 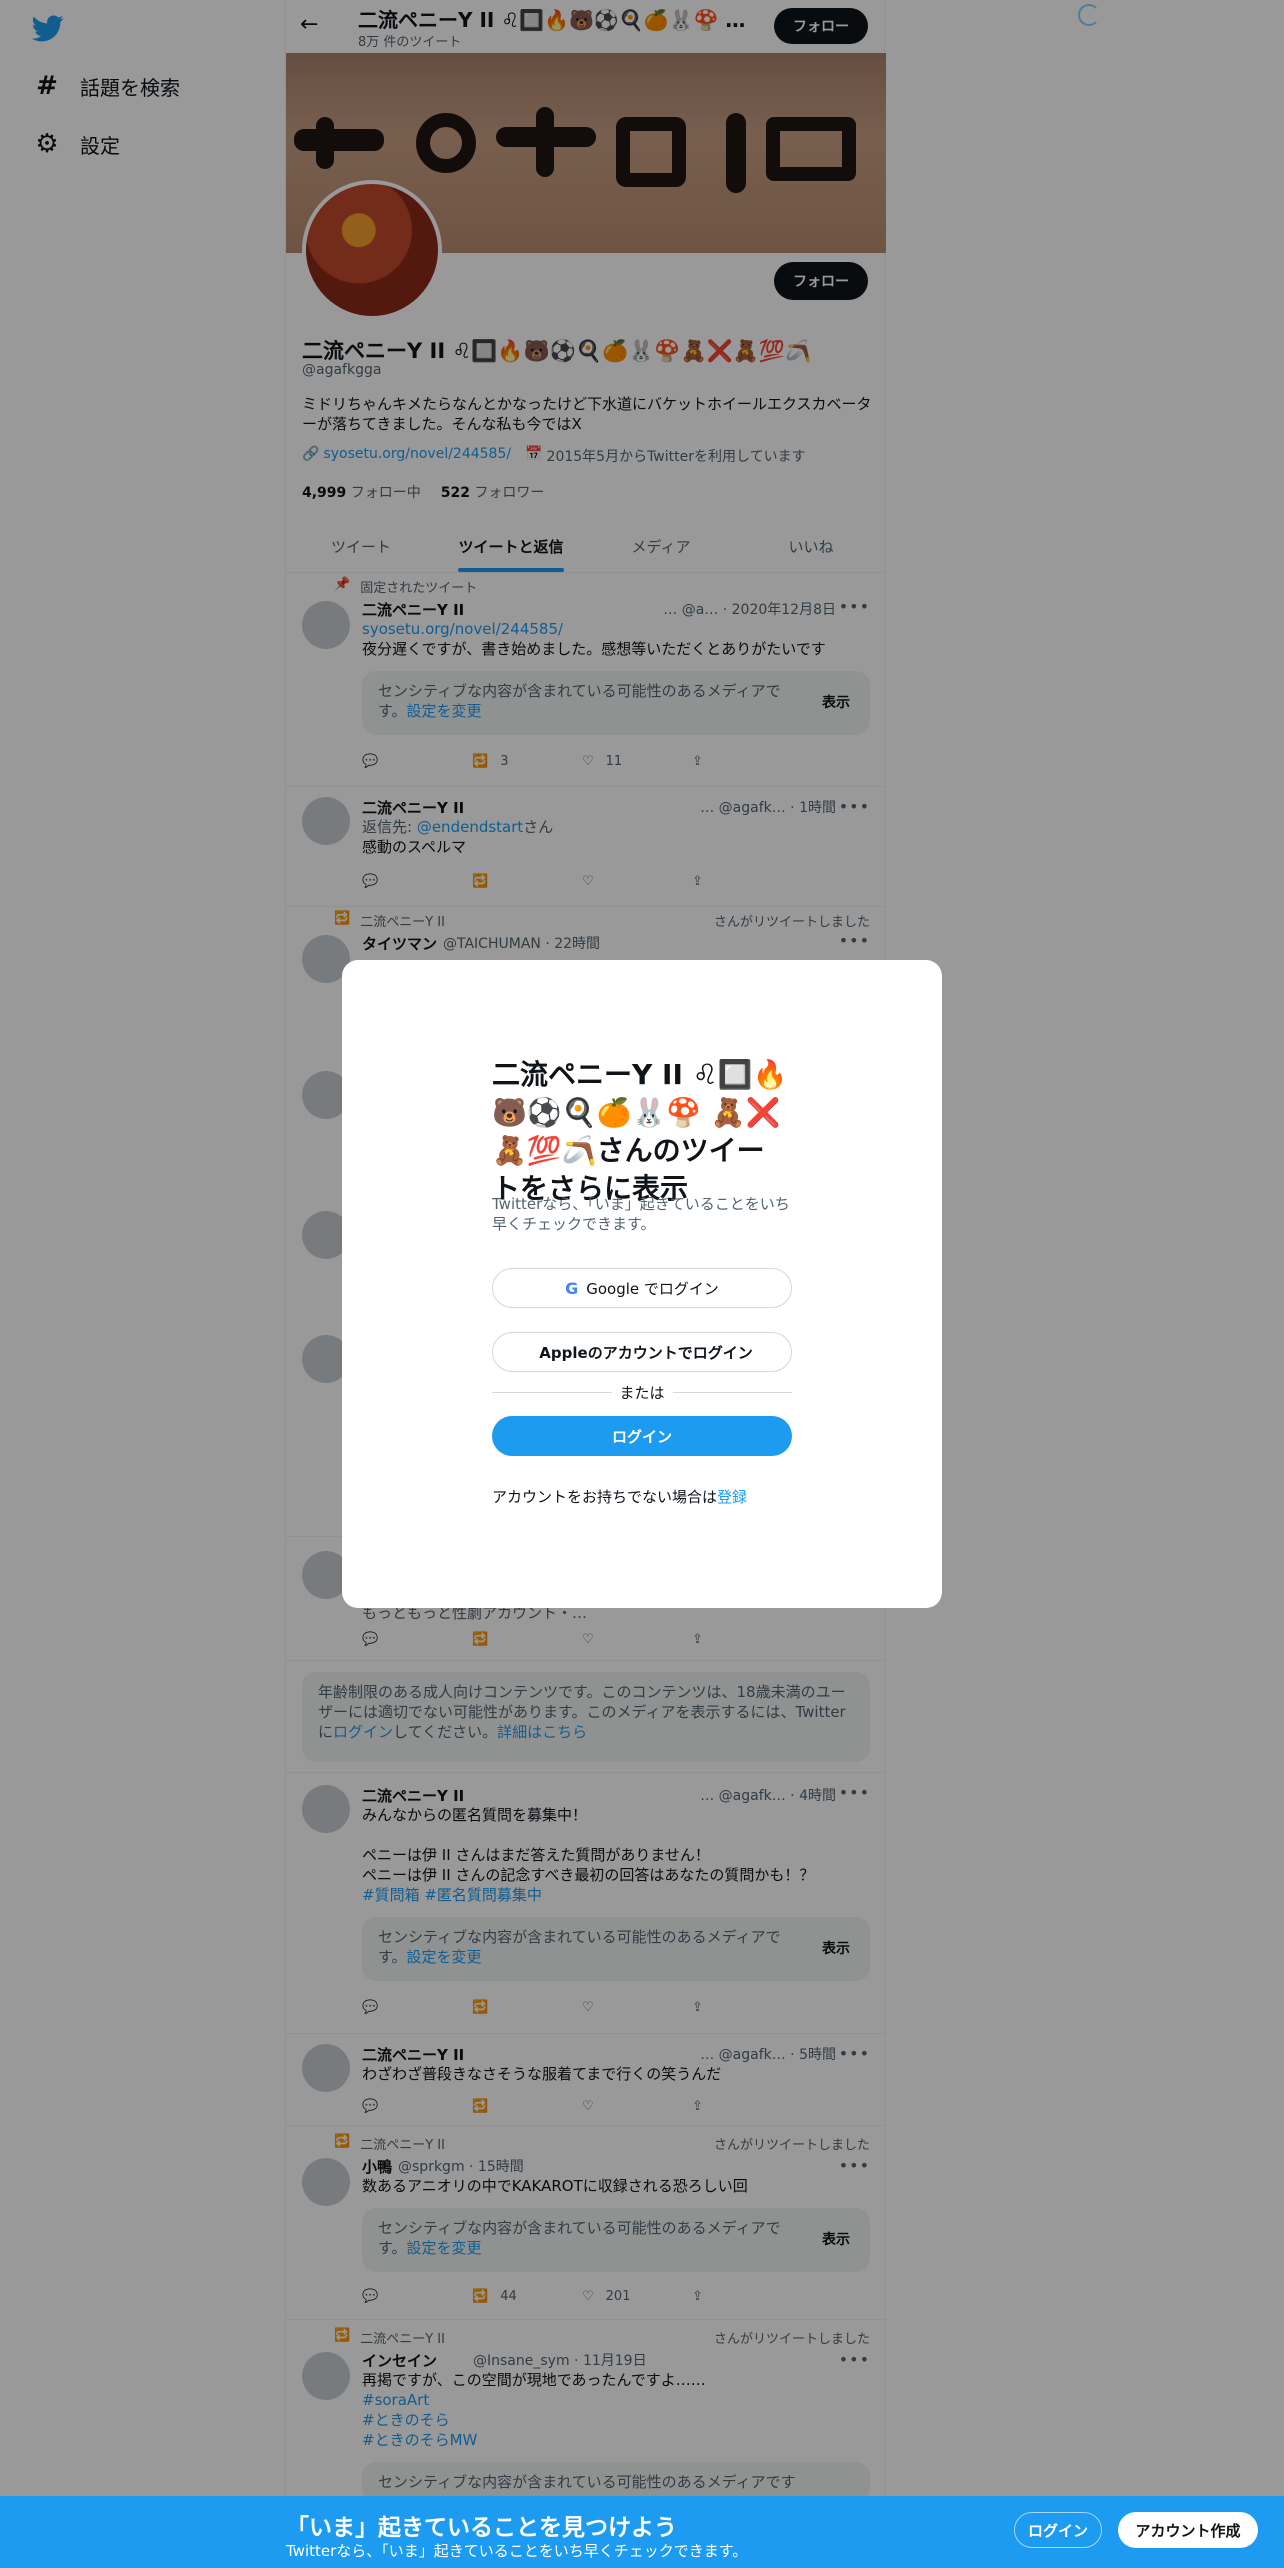 What do you see at coordinates (1188, 2530) in the screenshot?
I see `bottom-signup-button: アカウント作成` at bounding box center [1188, 2530].